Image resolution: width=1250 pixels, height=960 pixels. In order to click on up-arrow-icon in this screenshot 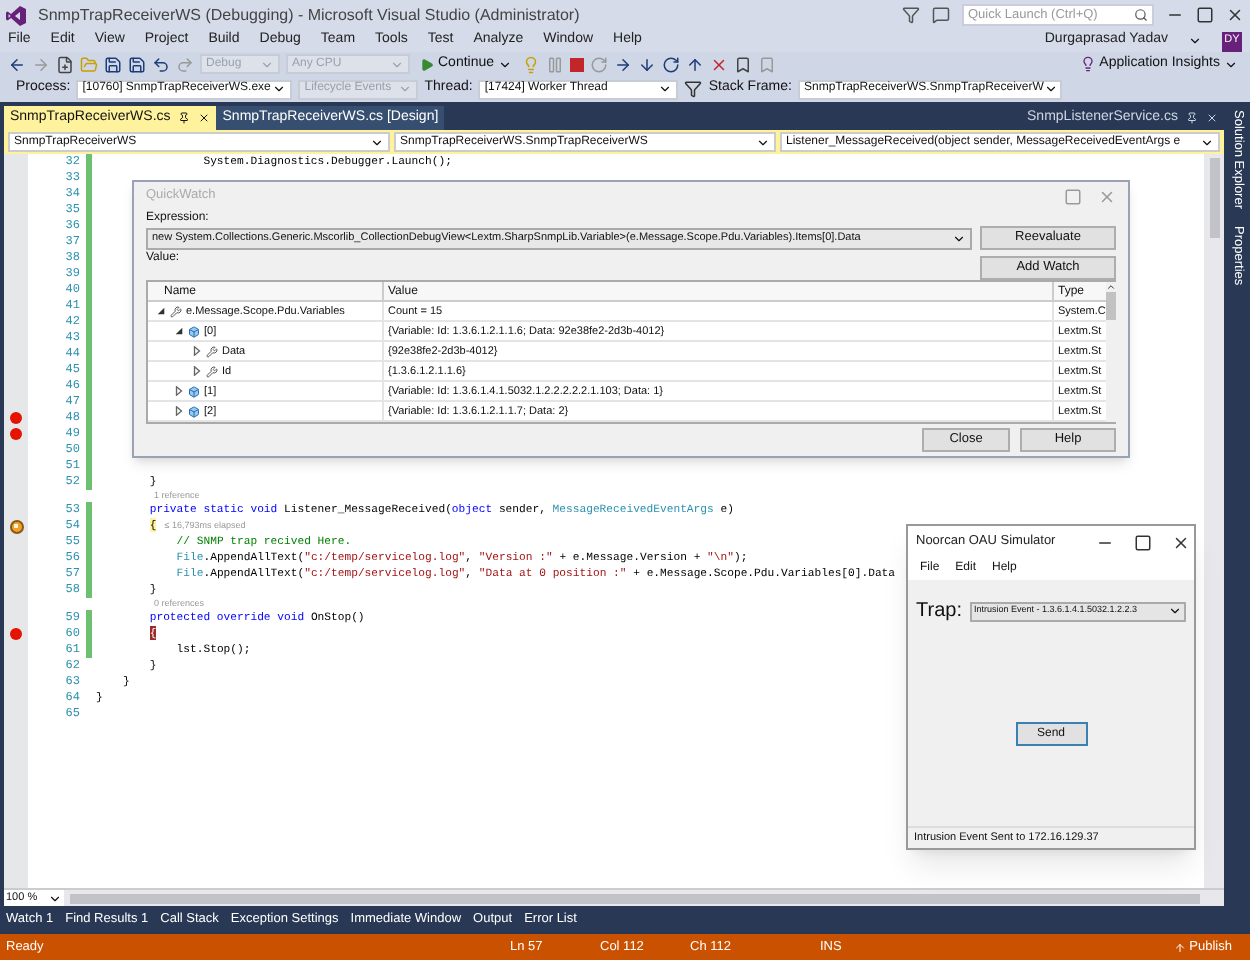, I will do `click(1179, 947)`.